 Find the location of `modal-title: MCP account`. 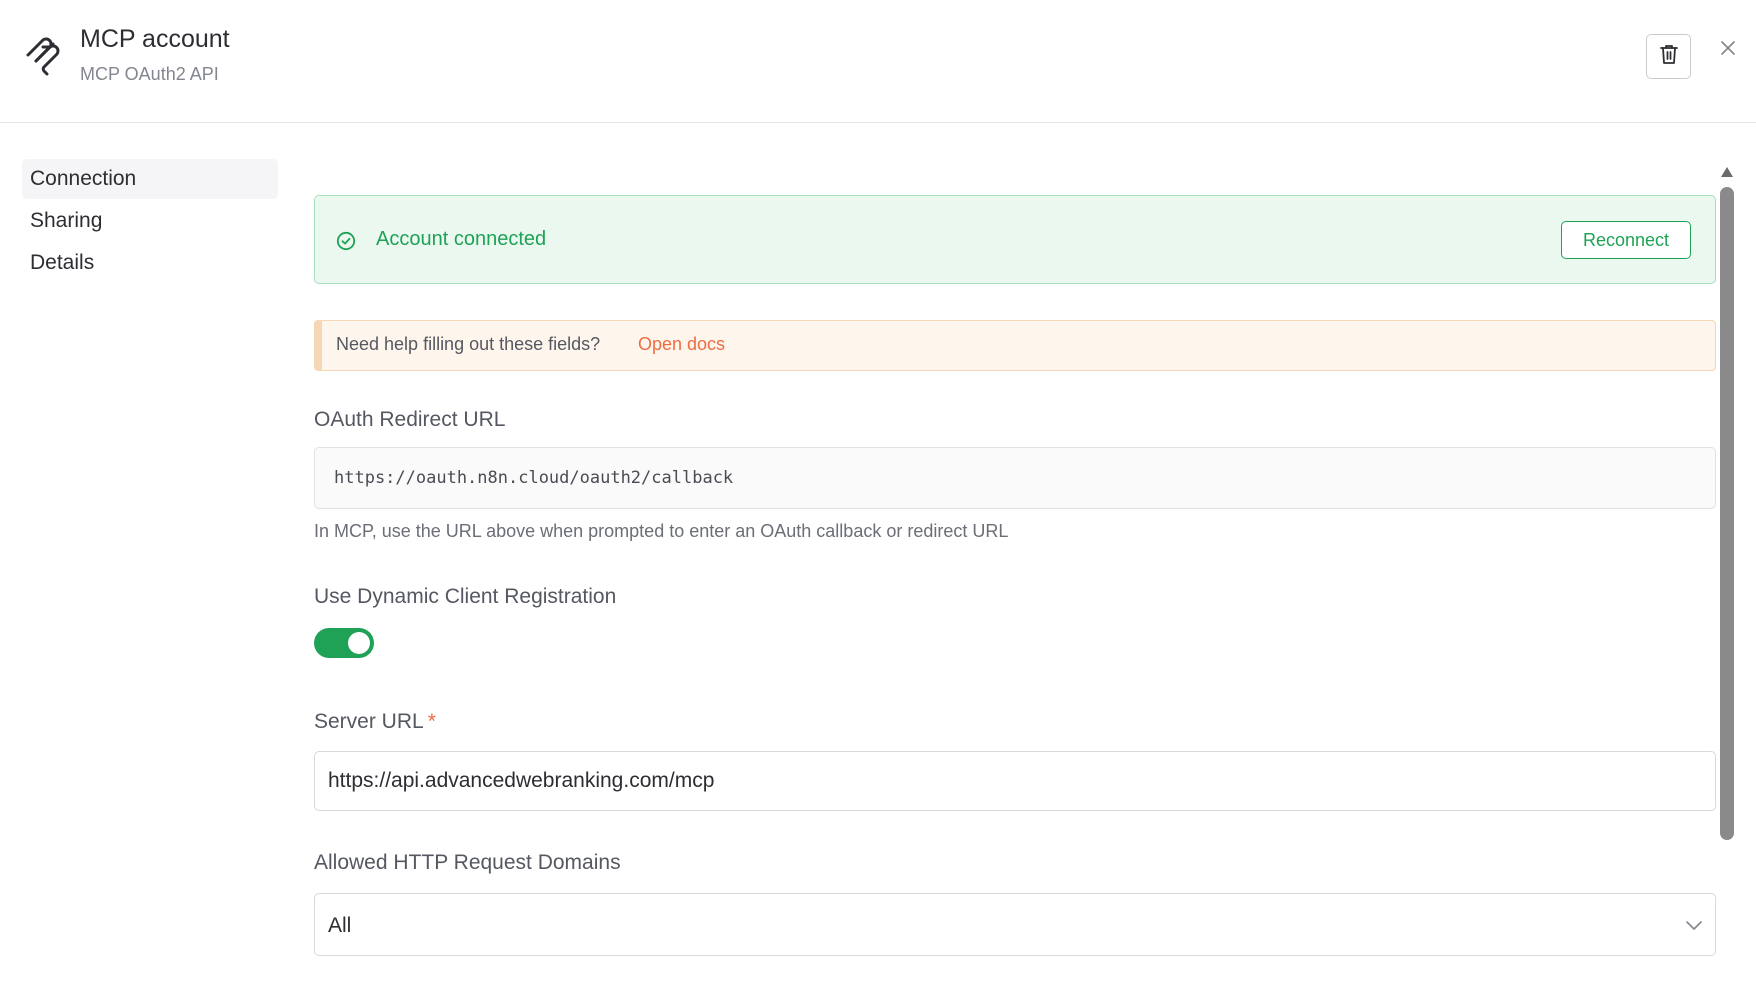

modal-title: MCP account is located at coordinates (155, 39).